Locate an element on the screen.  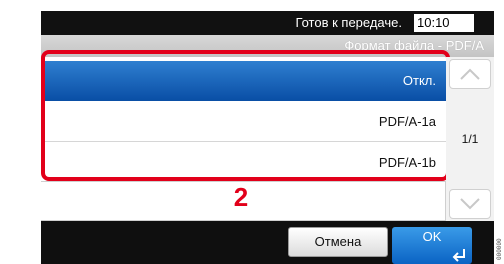
page-indicator: 1/1 is located at coordinates (470, 139).